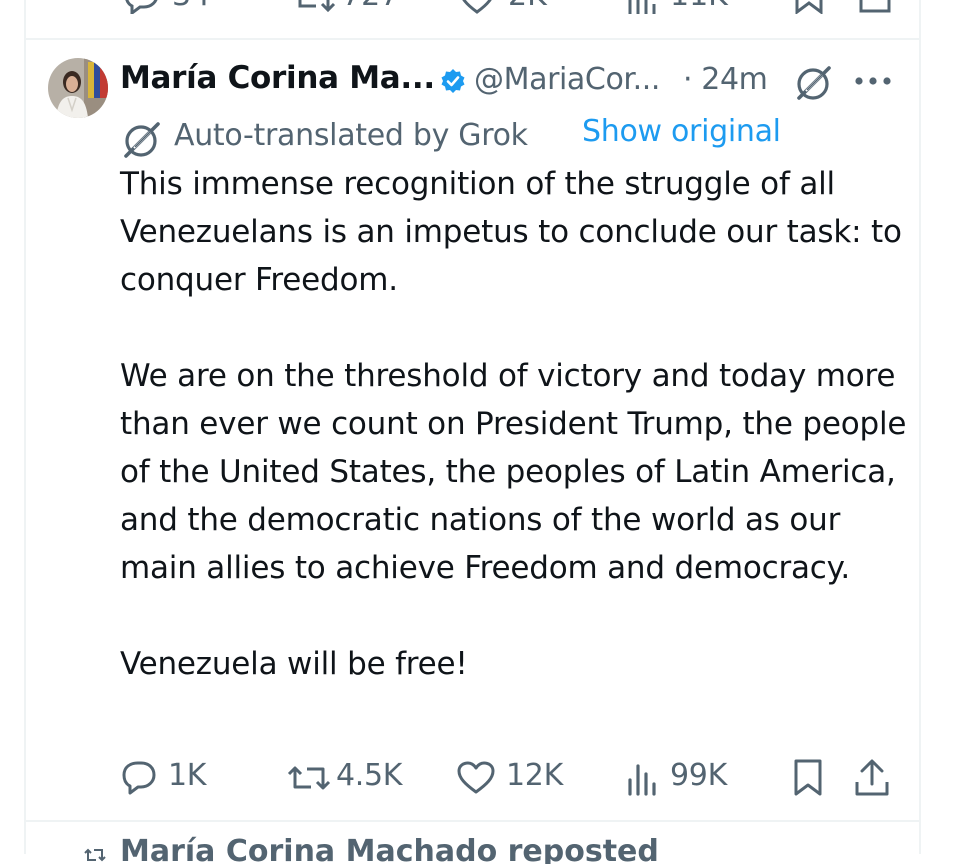 The image size is (956, 864). Describe the element at coordinates (534, 775) in the screenshot. I see `like-count: 12K` at that location.